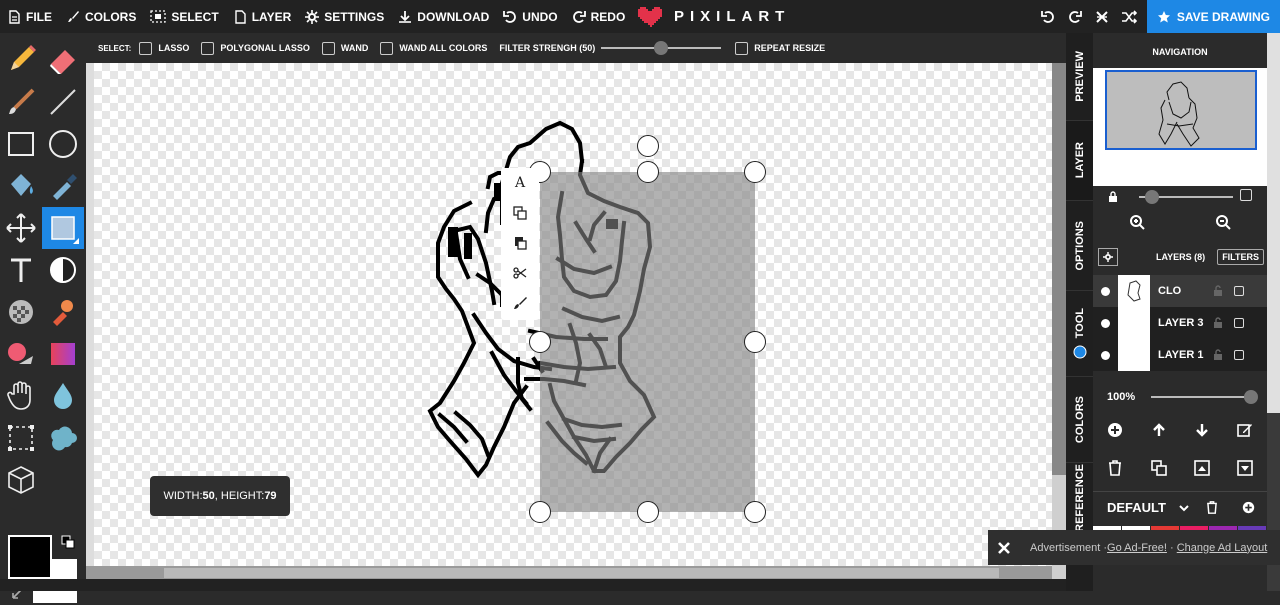  What do you see at coordinates (780, 48) in the screenshot?
I see `repeat-resize-option: REPEAT RESIZE` at bounding box center [780, 48].